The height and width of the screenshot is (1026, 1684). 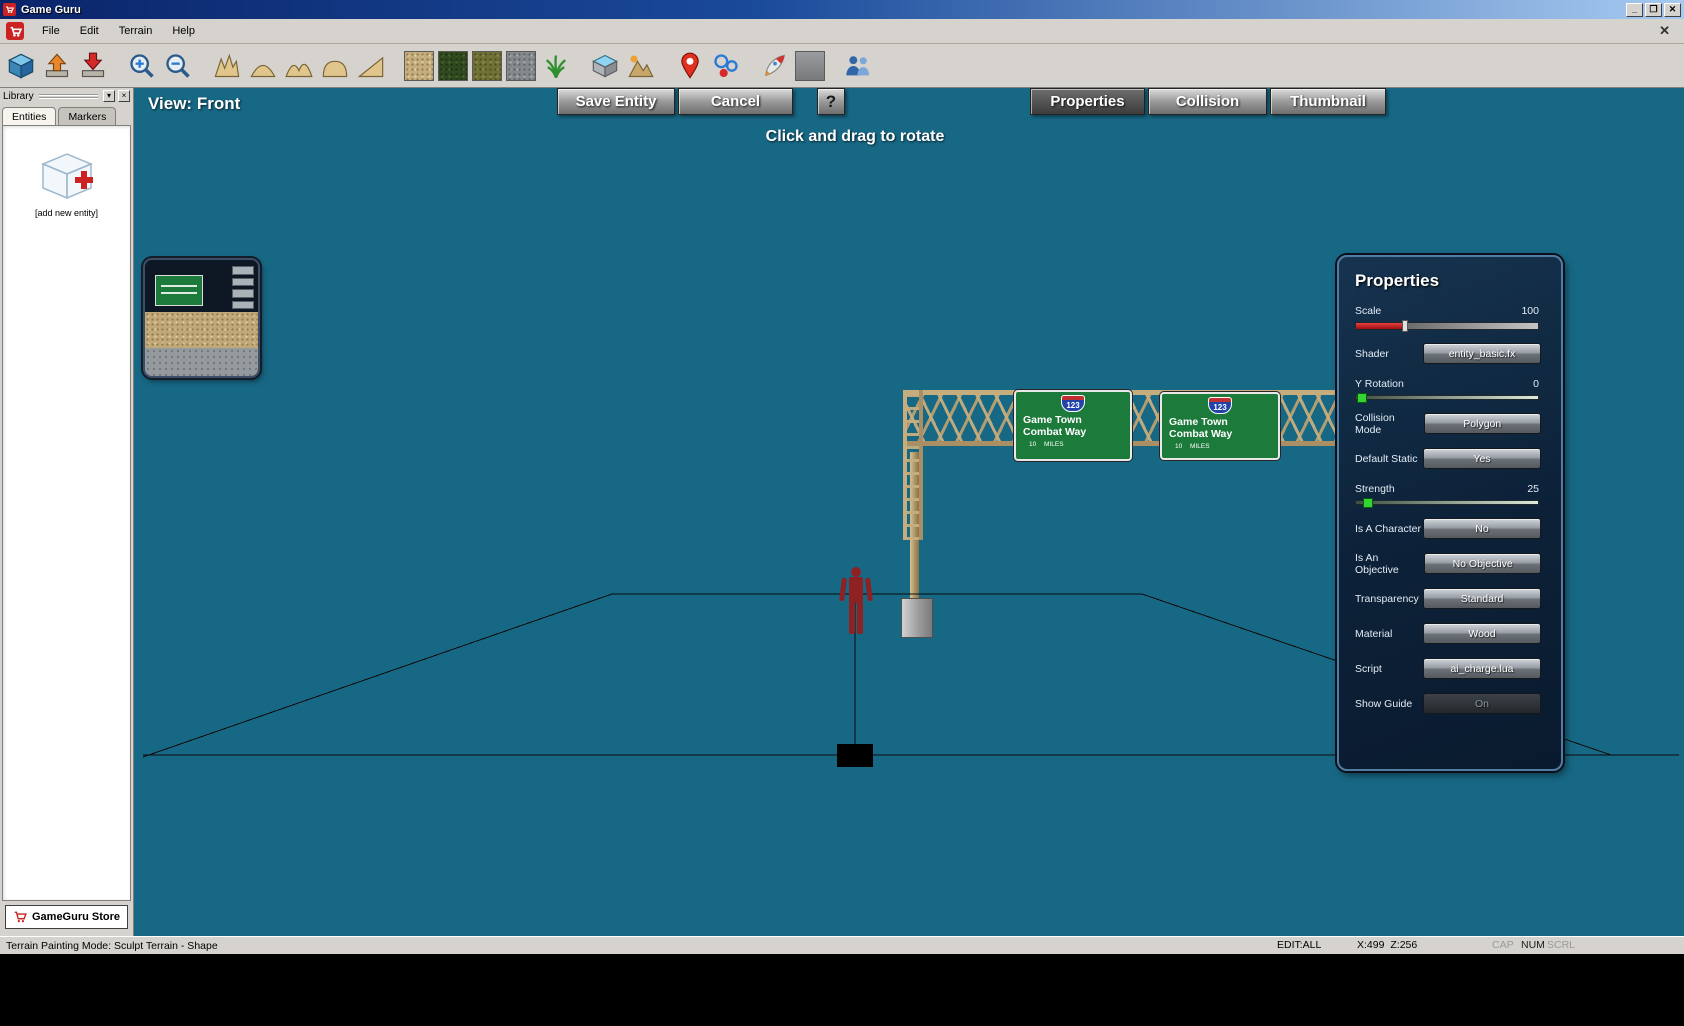 I want to click on toolbar-new-entity-button, so click(x=21, y=66).